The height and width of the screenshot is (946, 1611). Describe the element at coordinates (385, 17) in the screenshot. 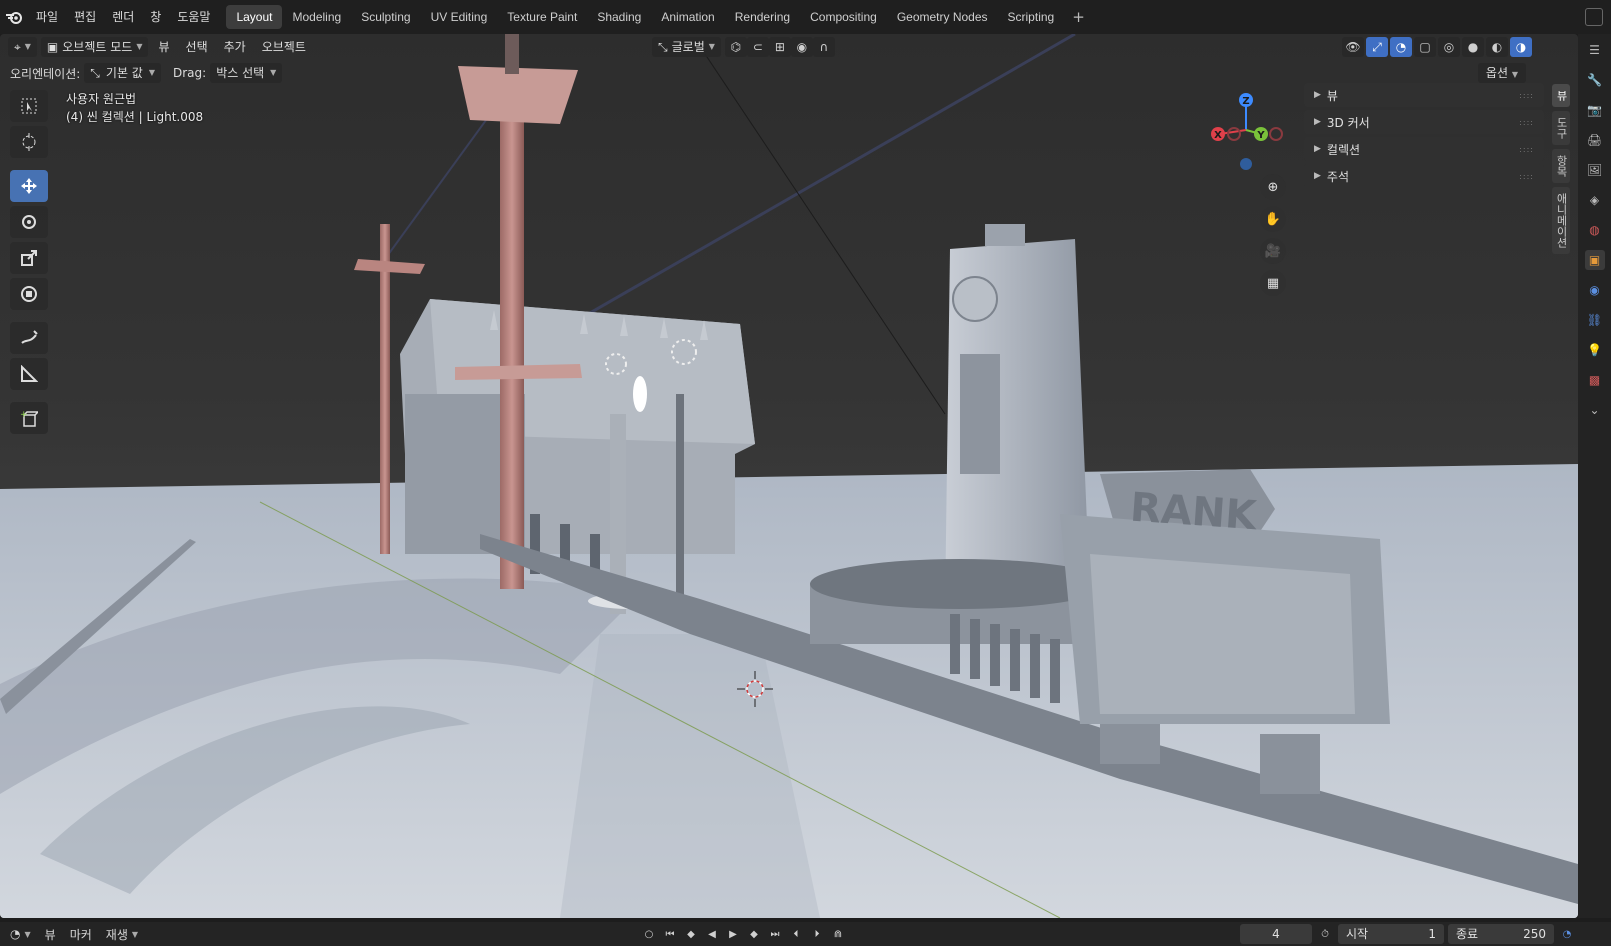

I see `tab-sculpting: Sculpting` at that location.